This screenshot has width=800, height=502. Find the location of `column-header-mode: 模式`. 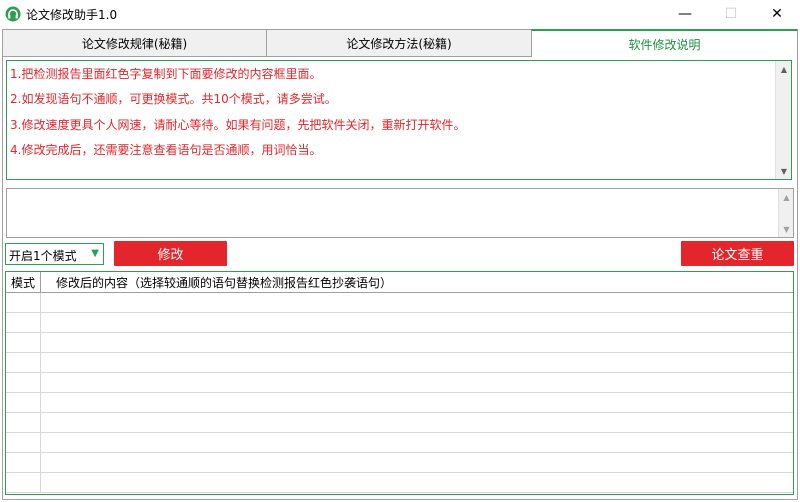

column-header-mode: 模式 is located at coordinates (23, 282).